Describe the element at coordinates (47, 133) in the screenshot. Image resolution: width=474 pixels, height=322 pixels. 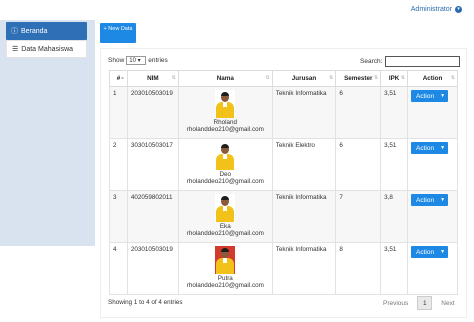
I see `sidebar: ⓘ Beranda ☰ Data Mahasiswa` at that location.